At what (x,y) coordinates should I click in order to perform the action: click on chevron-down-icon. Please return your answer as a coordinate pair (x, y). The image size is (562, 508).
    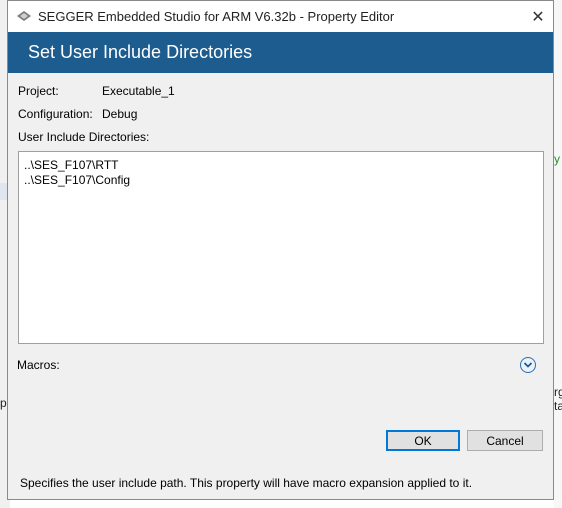
    Looking at the image, I should click on (528, 365).